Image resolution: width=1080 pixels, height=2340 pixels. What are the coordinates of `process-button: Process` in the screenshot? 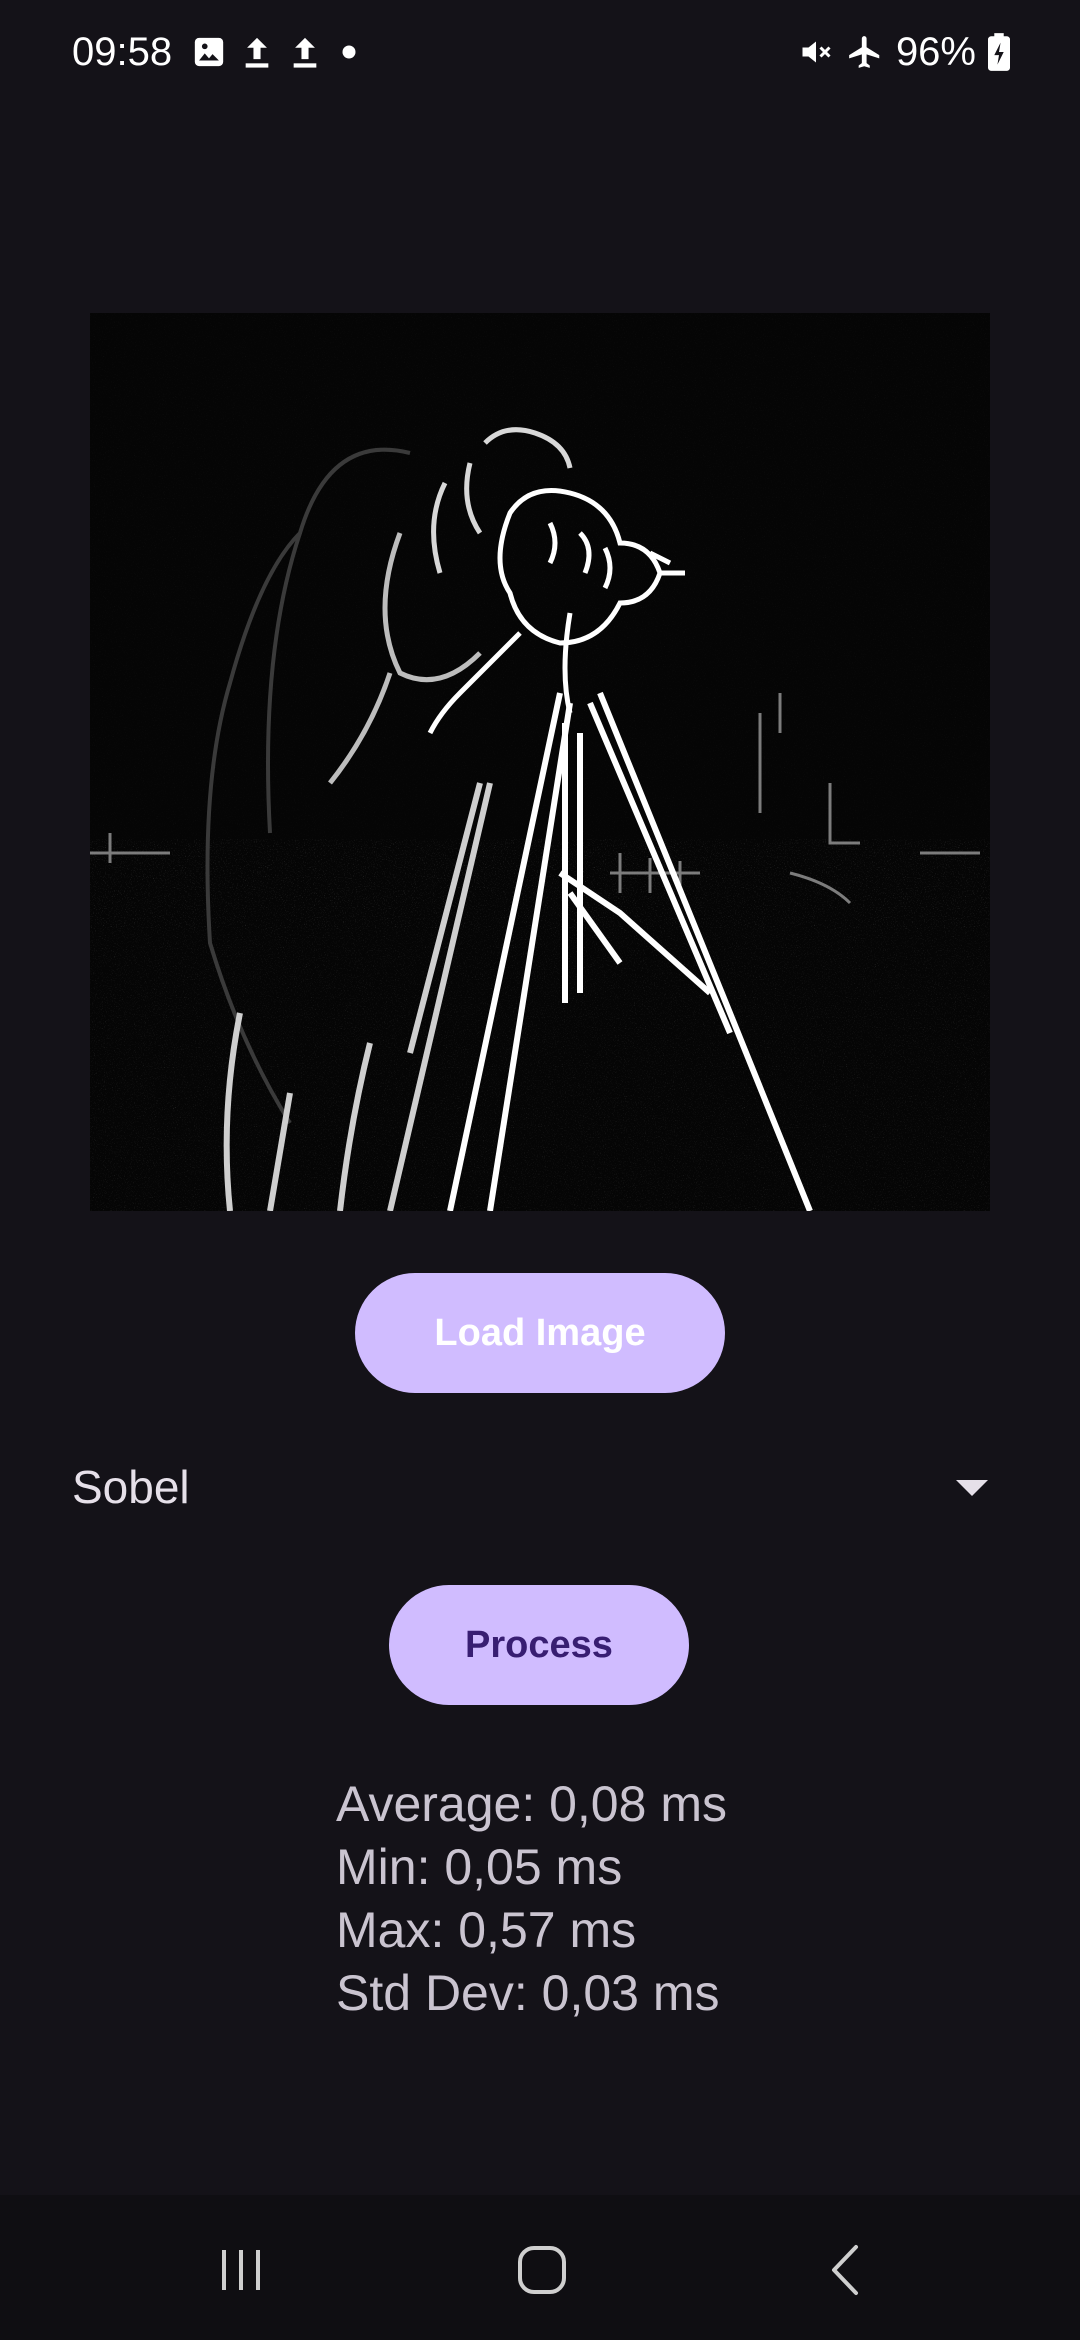 It's located at (539, 1645).